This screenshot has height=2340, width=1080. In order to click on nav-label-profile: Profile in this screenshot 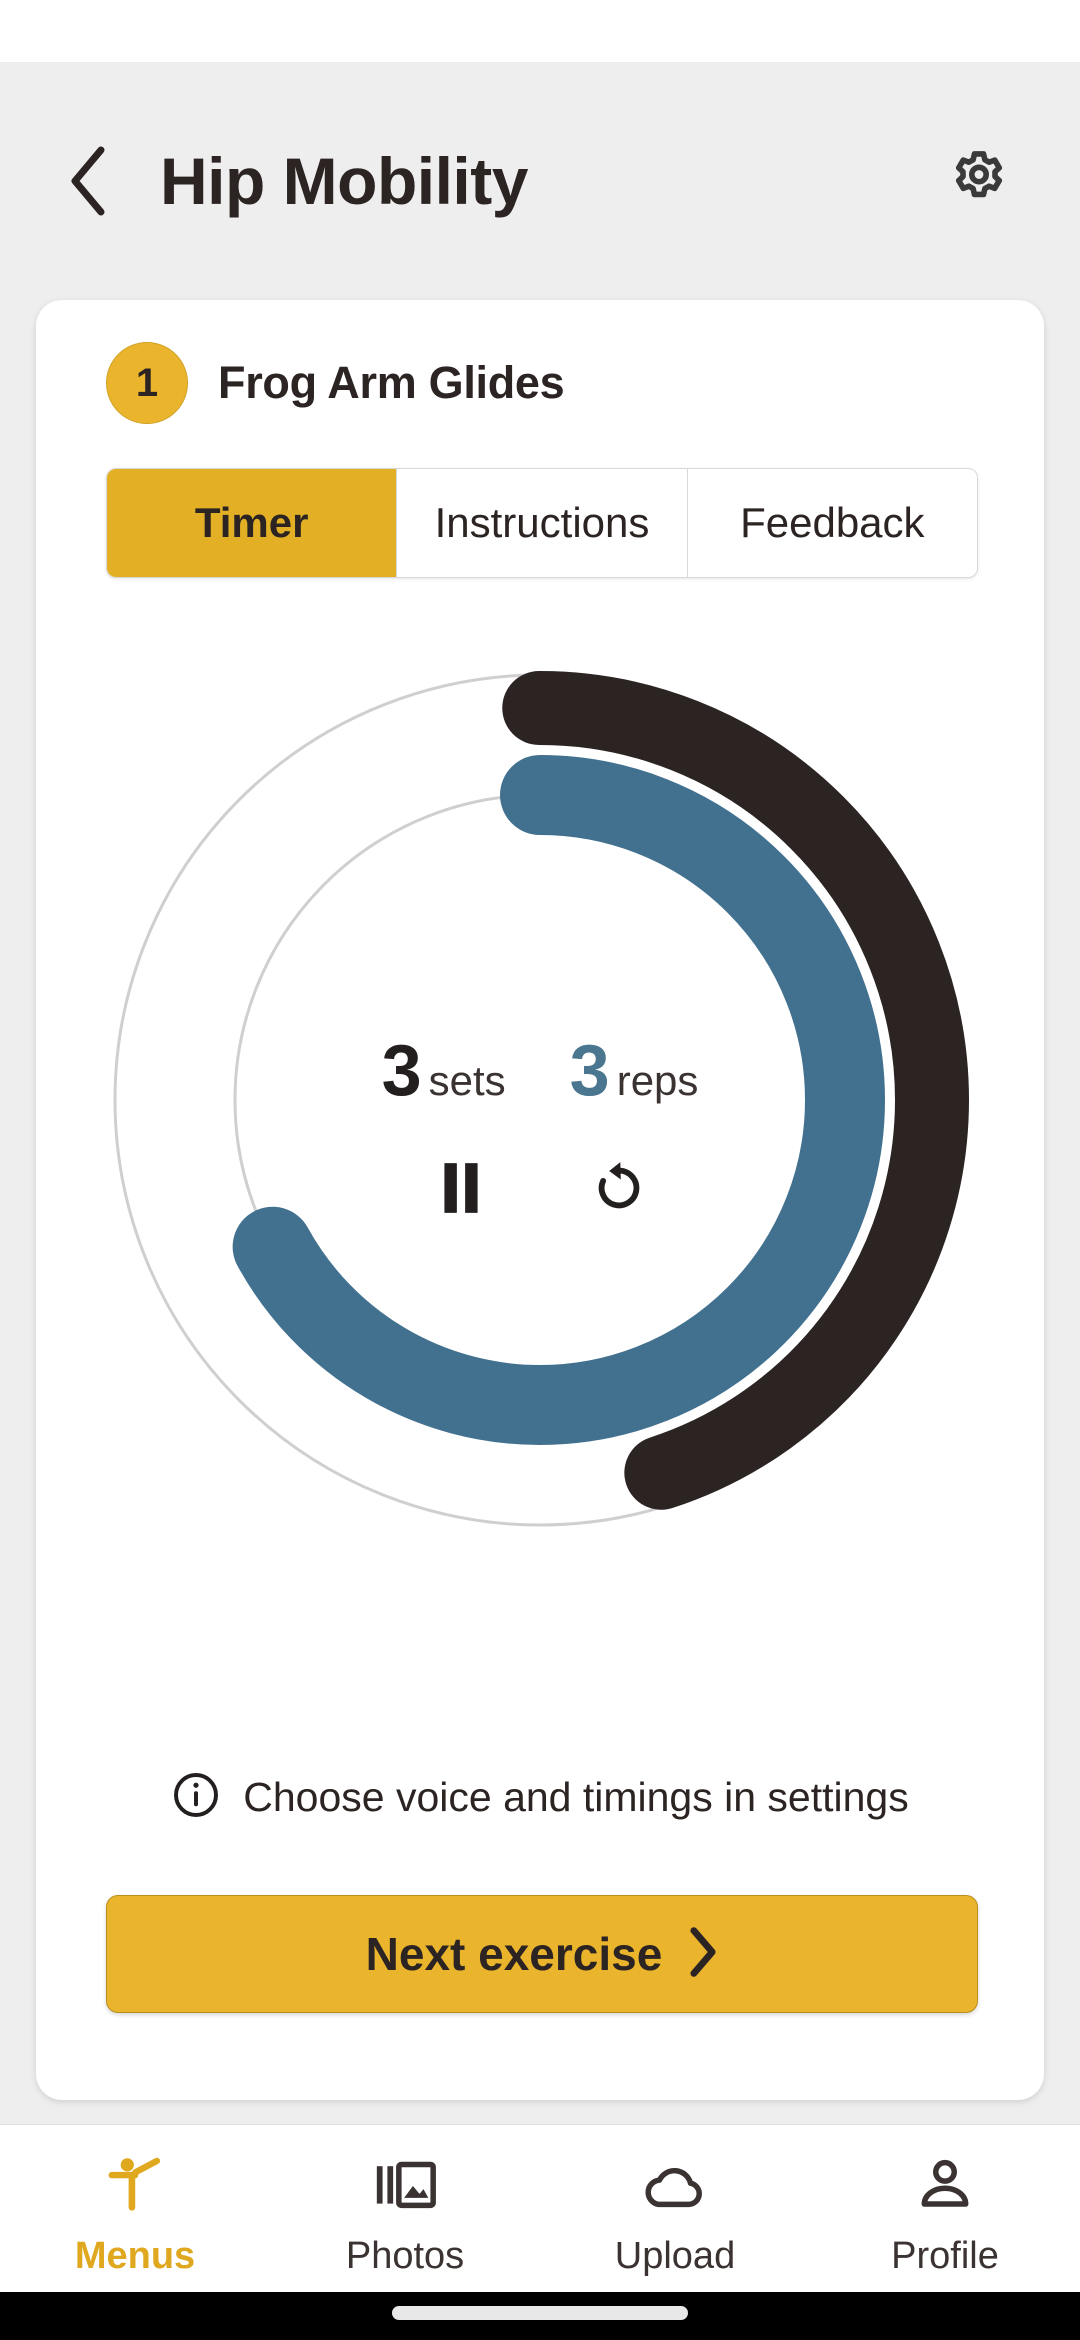, I will do `click(945, 2256)`.